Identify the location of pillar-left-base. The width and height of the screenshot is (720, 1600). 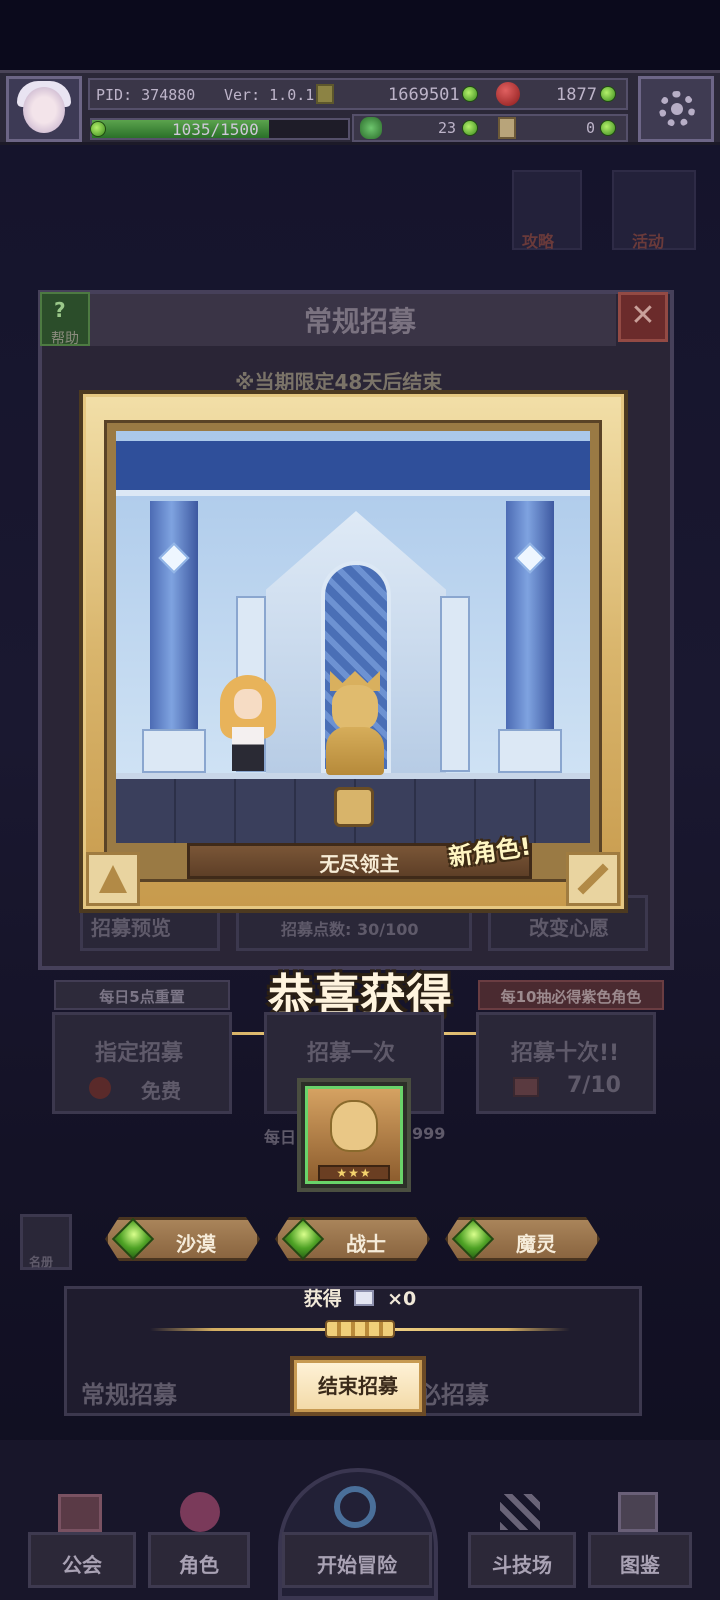
(174, 751).